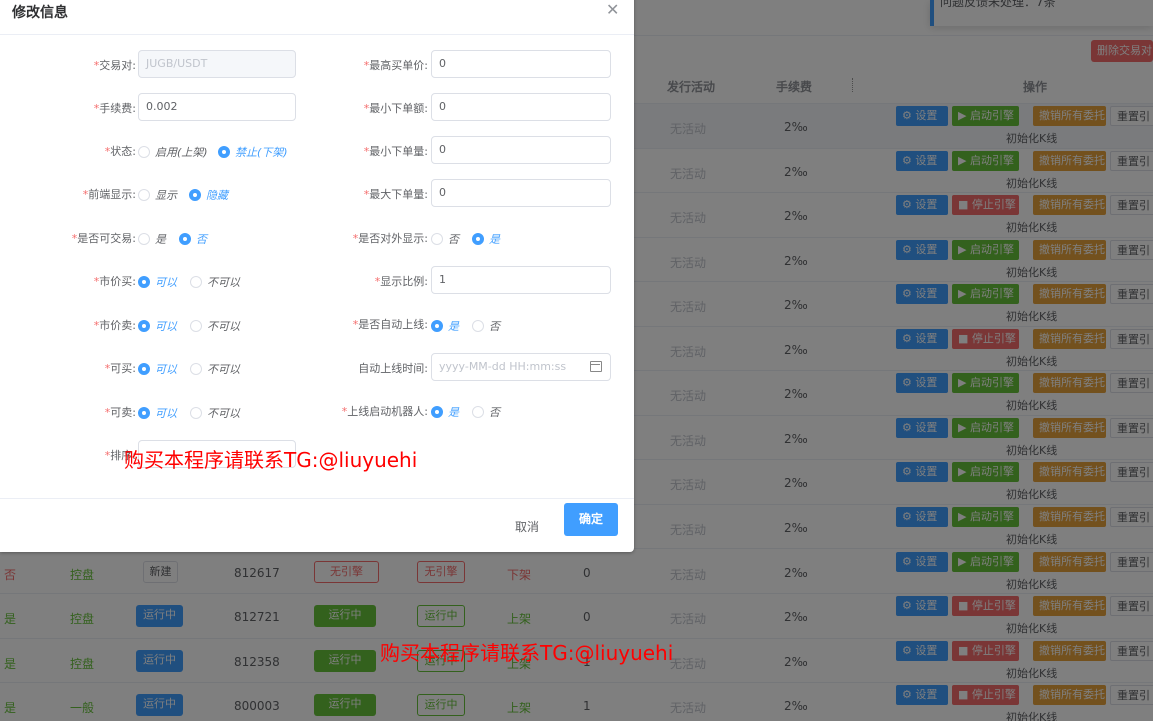 The height and width of the screenshot is (721, 1153). I want to click on can-sell-radio-no: 不可以, so click(215, 412).